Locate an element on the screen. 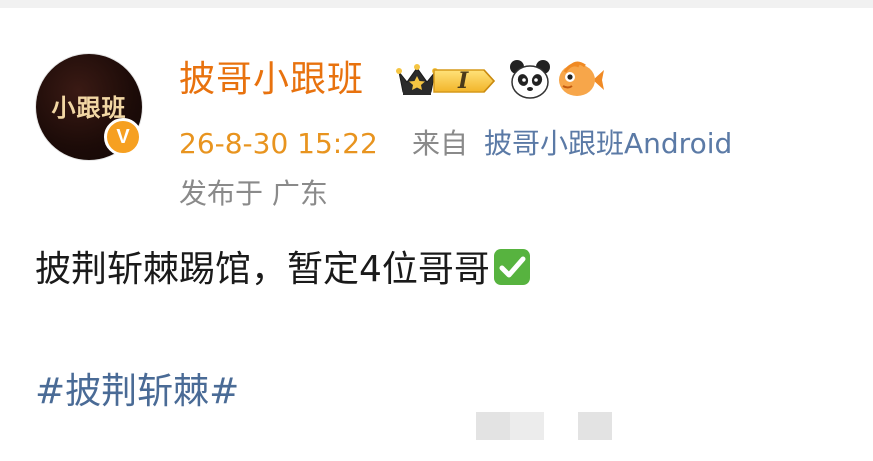  level-label: I is located at coordinates (463, 81).